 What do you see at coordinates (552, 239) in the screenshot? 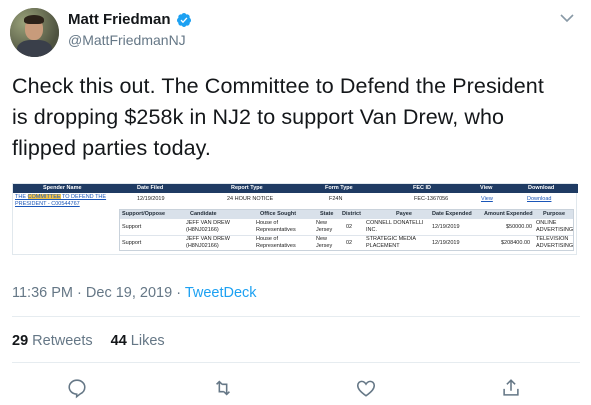
I see `detail-purpose: TELEVISION` at bounding box center [552, 239].